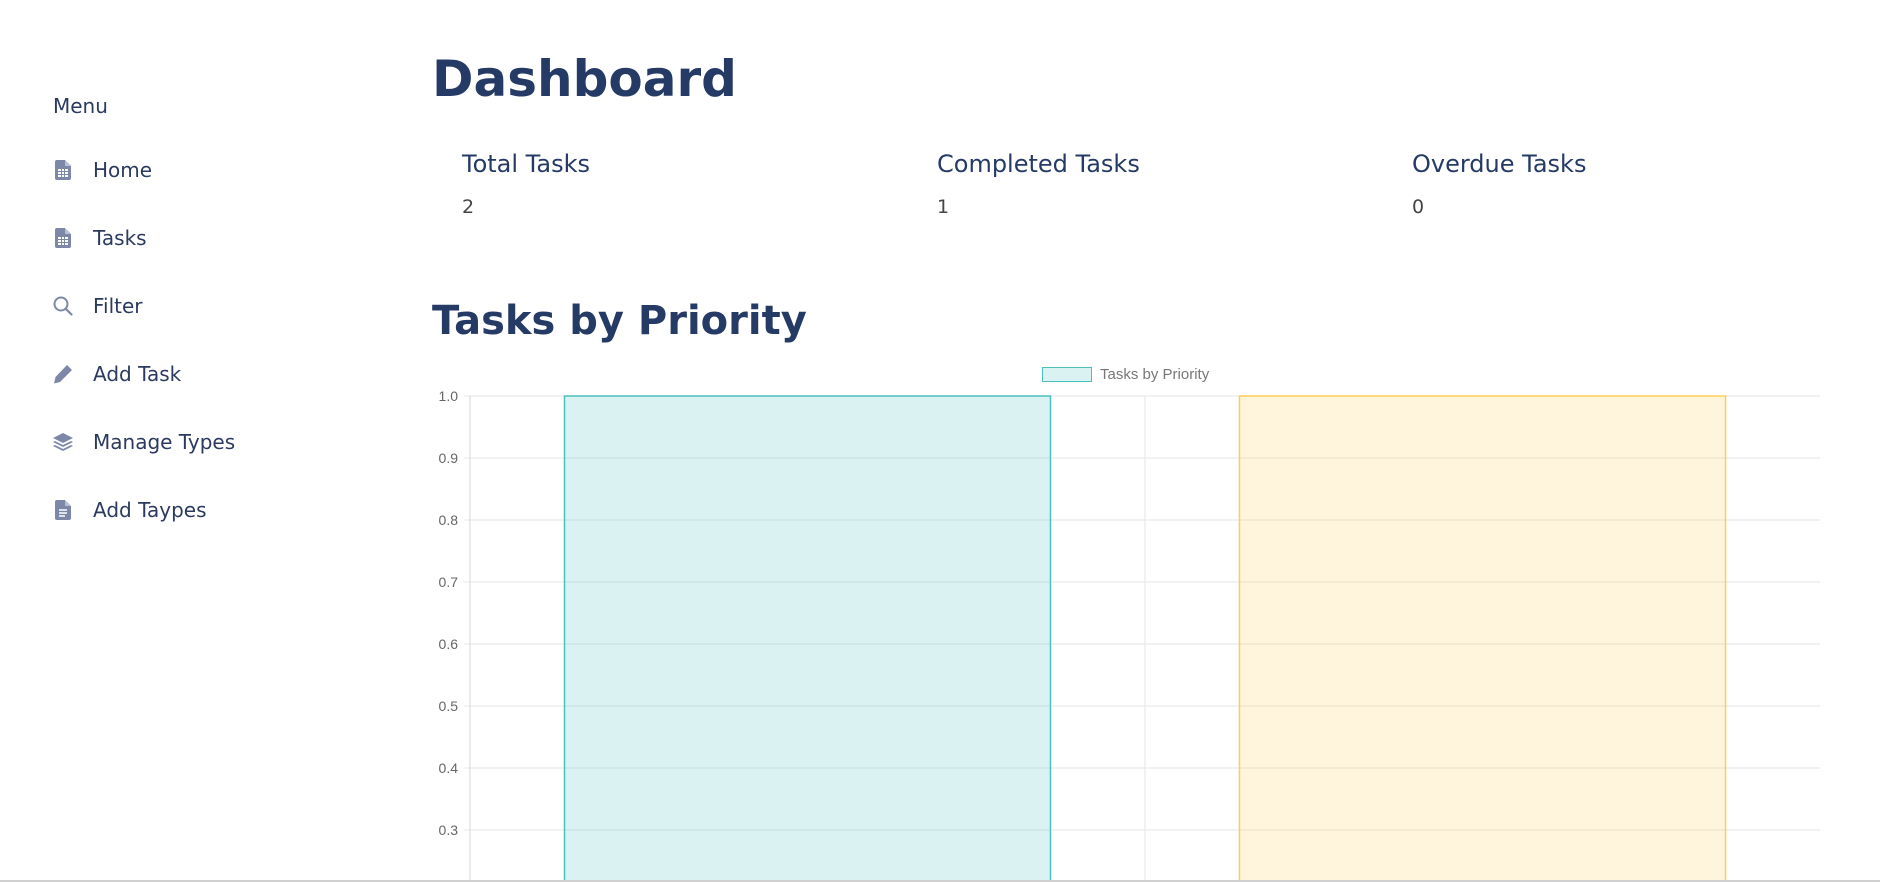 The width and height of the screenshot is (1880, 882). I want to click on sidebar-item-label: Home, so click(123, 170).